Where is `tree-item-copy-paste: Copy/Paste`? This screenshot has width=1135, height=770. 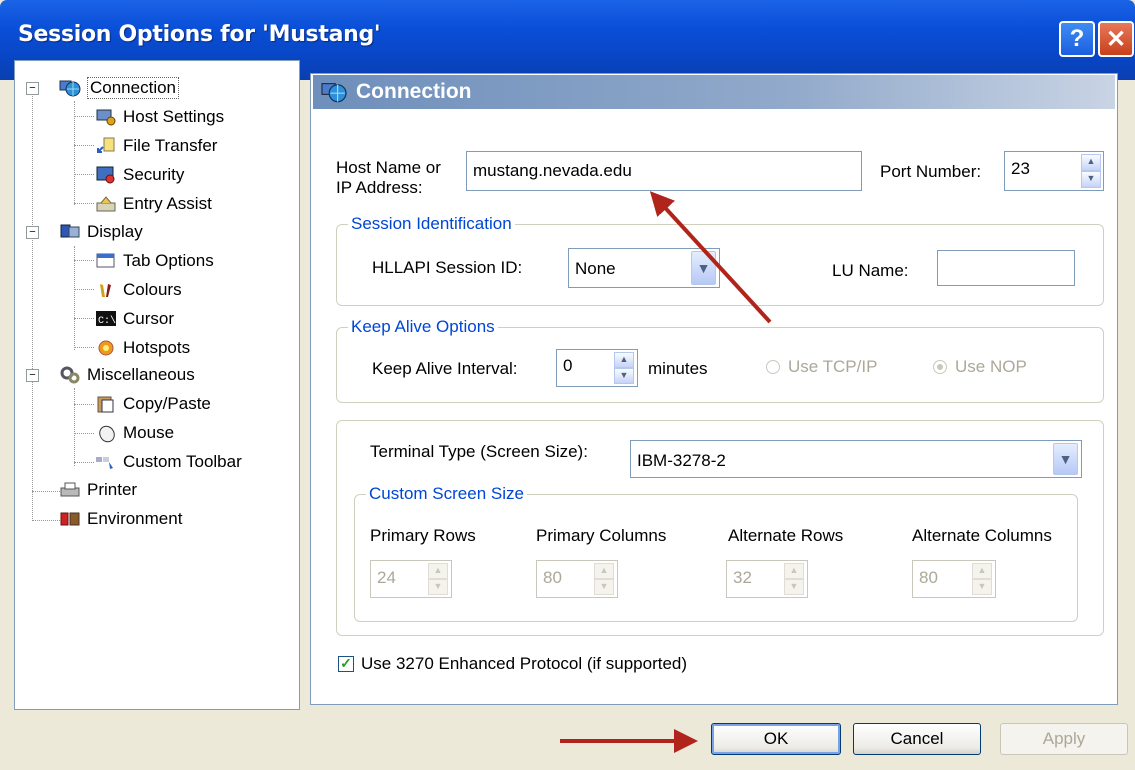
tree-item-copy-paste: Copy/Paste is located at coordinates (153, 404).